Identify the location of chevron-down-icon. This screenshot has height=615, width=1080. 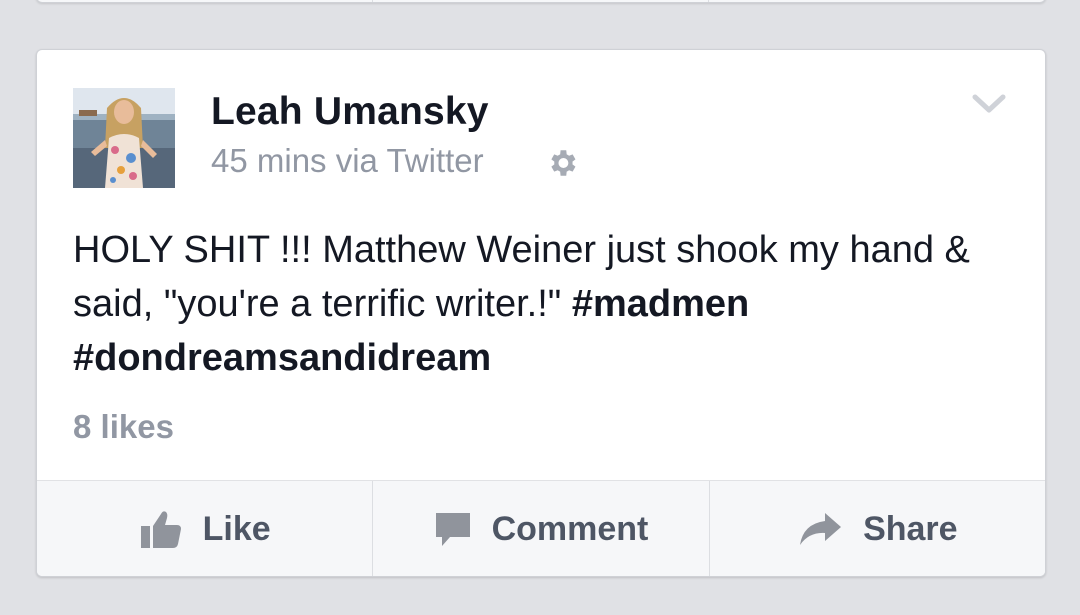
(989, 104).